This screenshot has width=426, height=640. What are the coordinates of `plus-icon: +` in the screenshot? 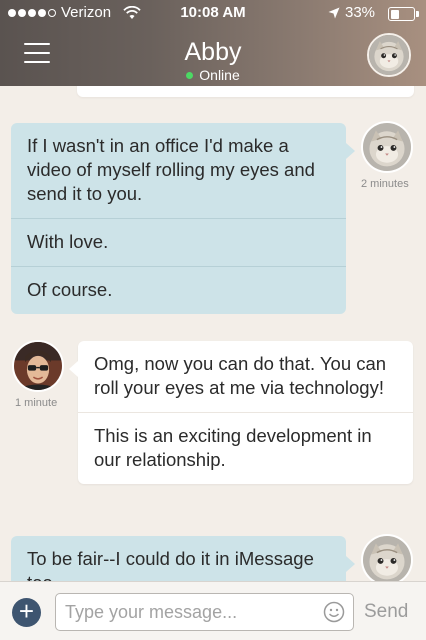 It's located at (26, 612).